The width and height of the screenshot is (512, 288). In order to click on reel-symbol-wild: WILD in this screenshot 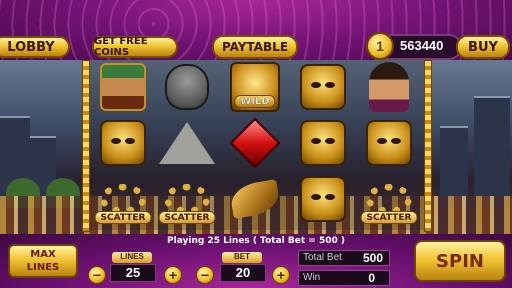, I will do `click(255, 87)`.